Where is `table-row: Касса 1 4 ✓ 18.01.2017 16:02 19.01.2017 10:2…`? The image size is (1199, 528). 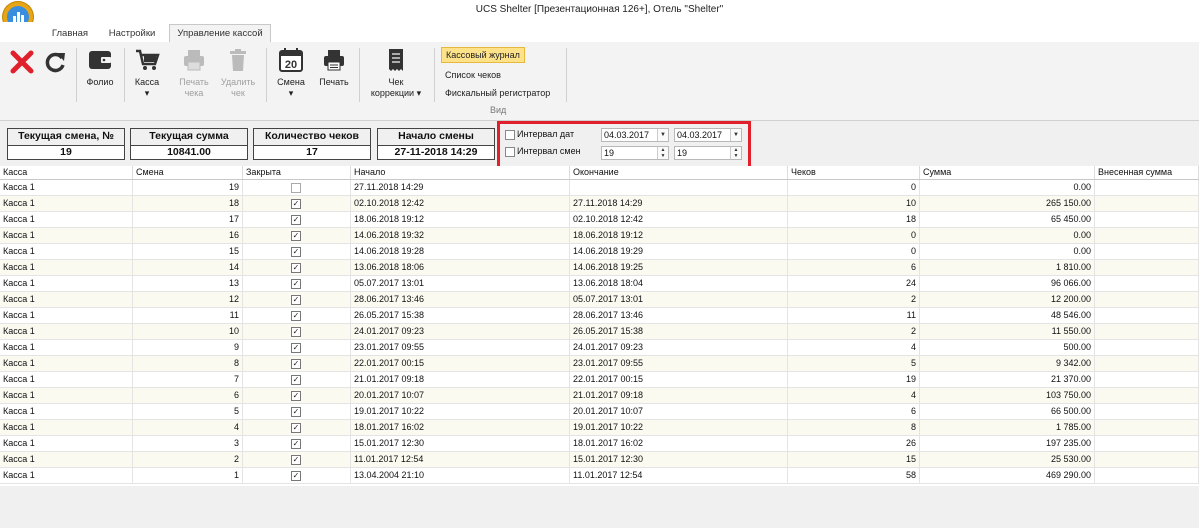 table-row: Касса 1 4 ✓ 18.01.2017 16:02 19.01.2017 10:2… is located at coordinates (599, 428).